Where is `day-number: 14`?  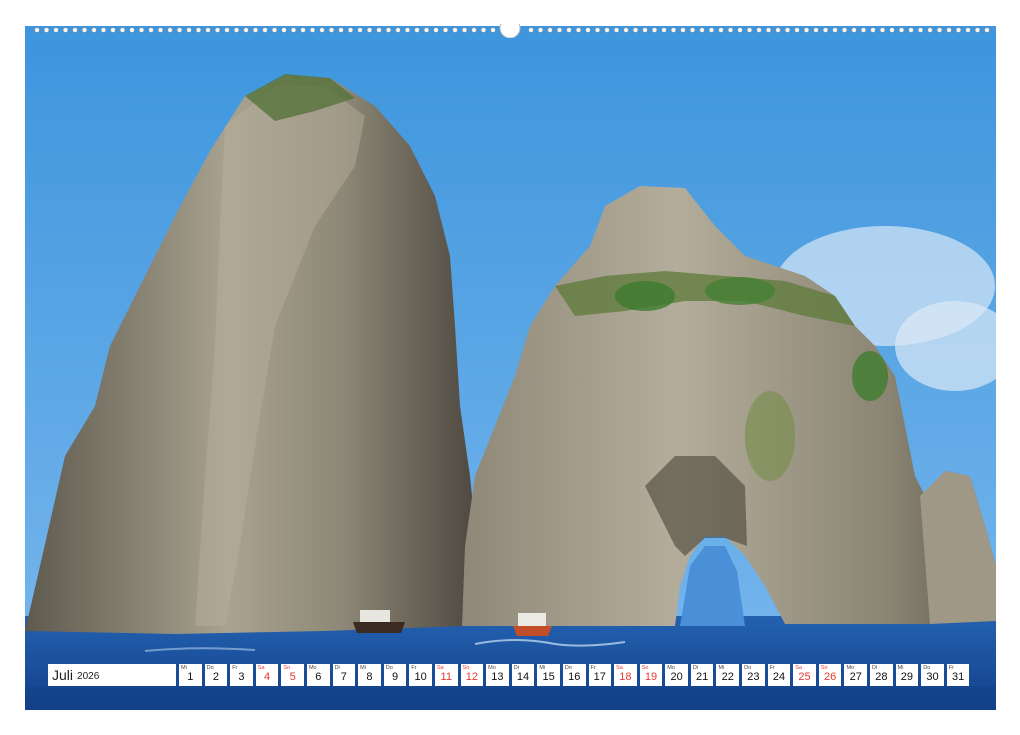
day-number: 14 is located at coordinates (523, 677).